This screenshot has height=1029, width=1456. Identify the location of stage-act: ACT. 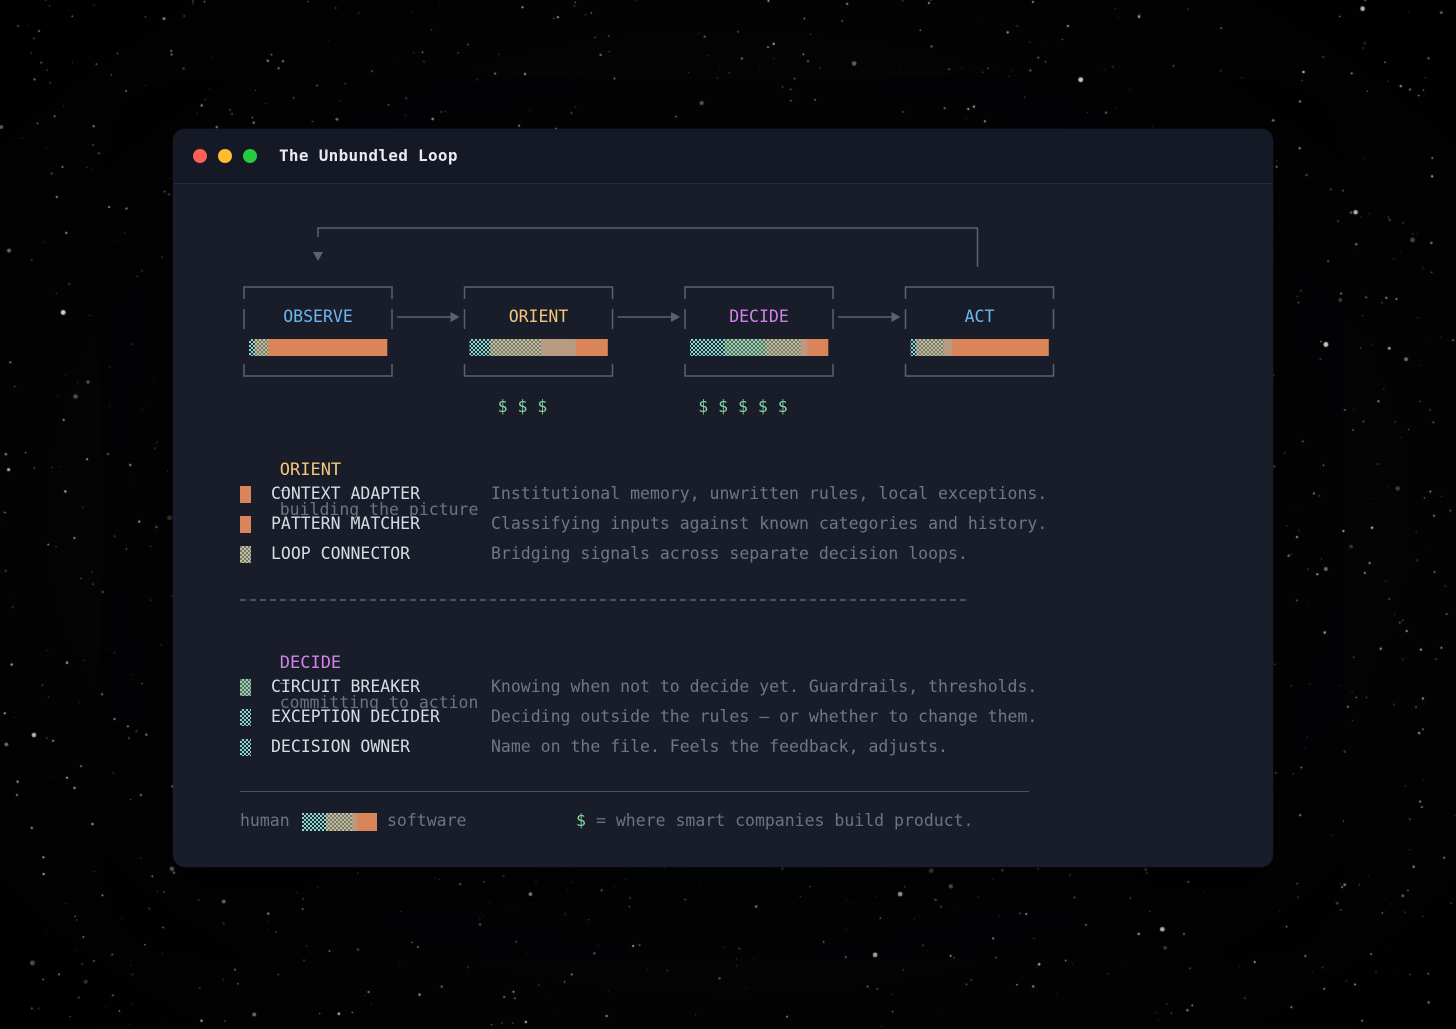
(979, 331).